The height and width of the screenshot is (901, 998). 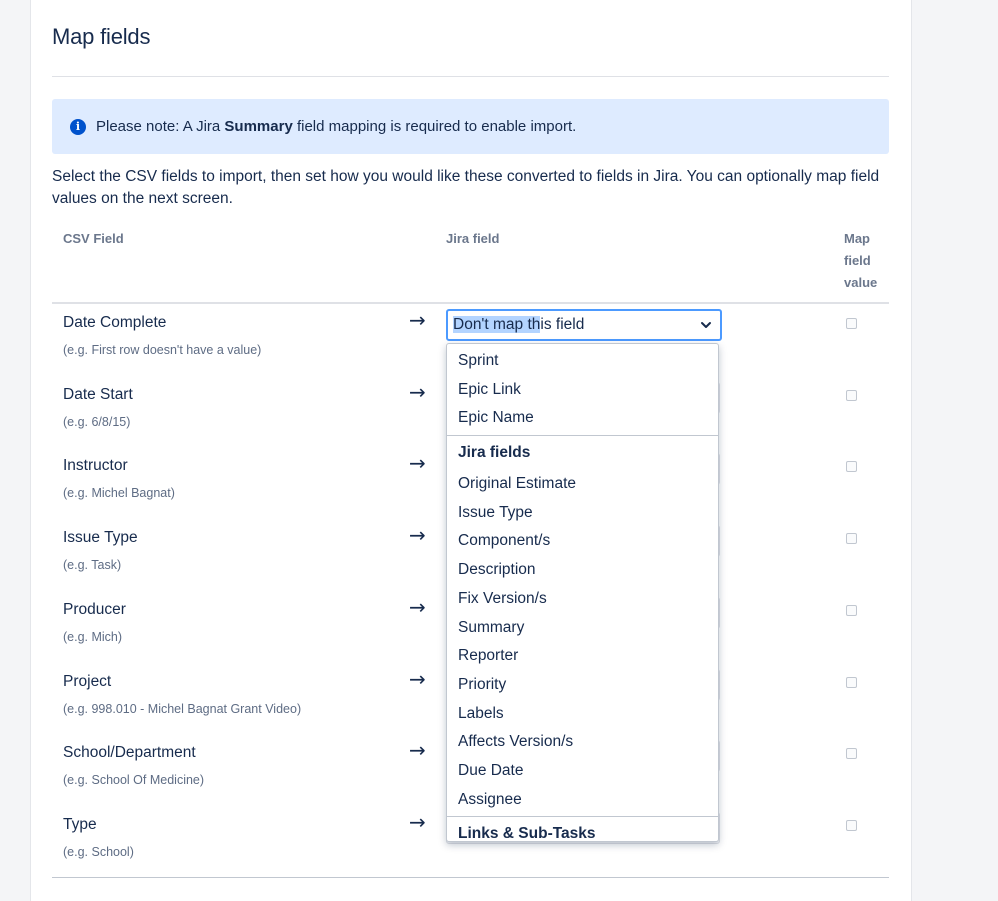 I want to click on dropdown-group-links-sub-tasks: Links & Sub-Tasks, so click(x=527, y=833).